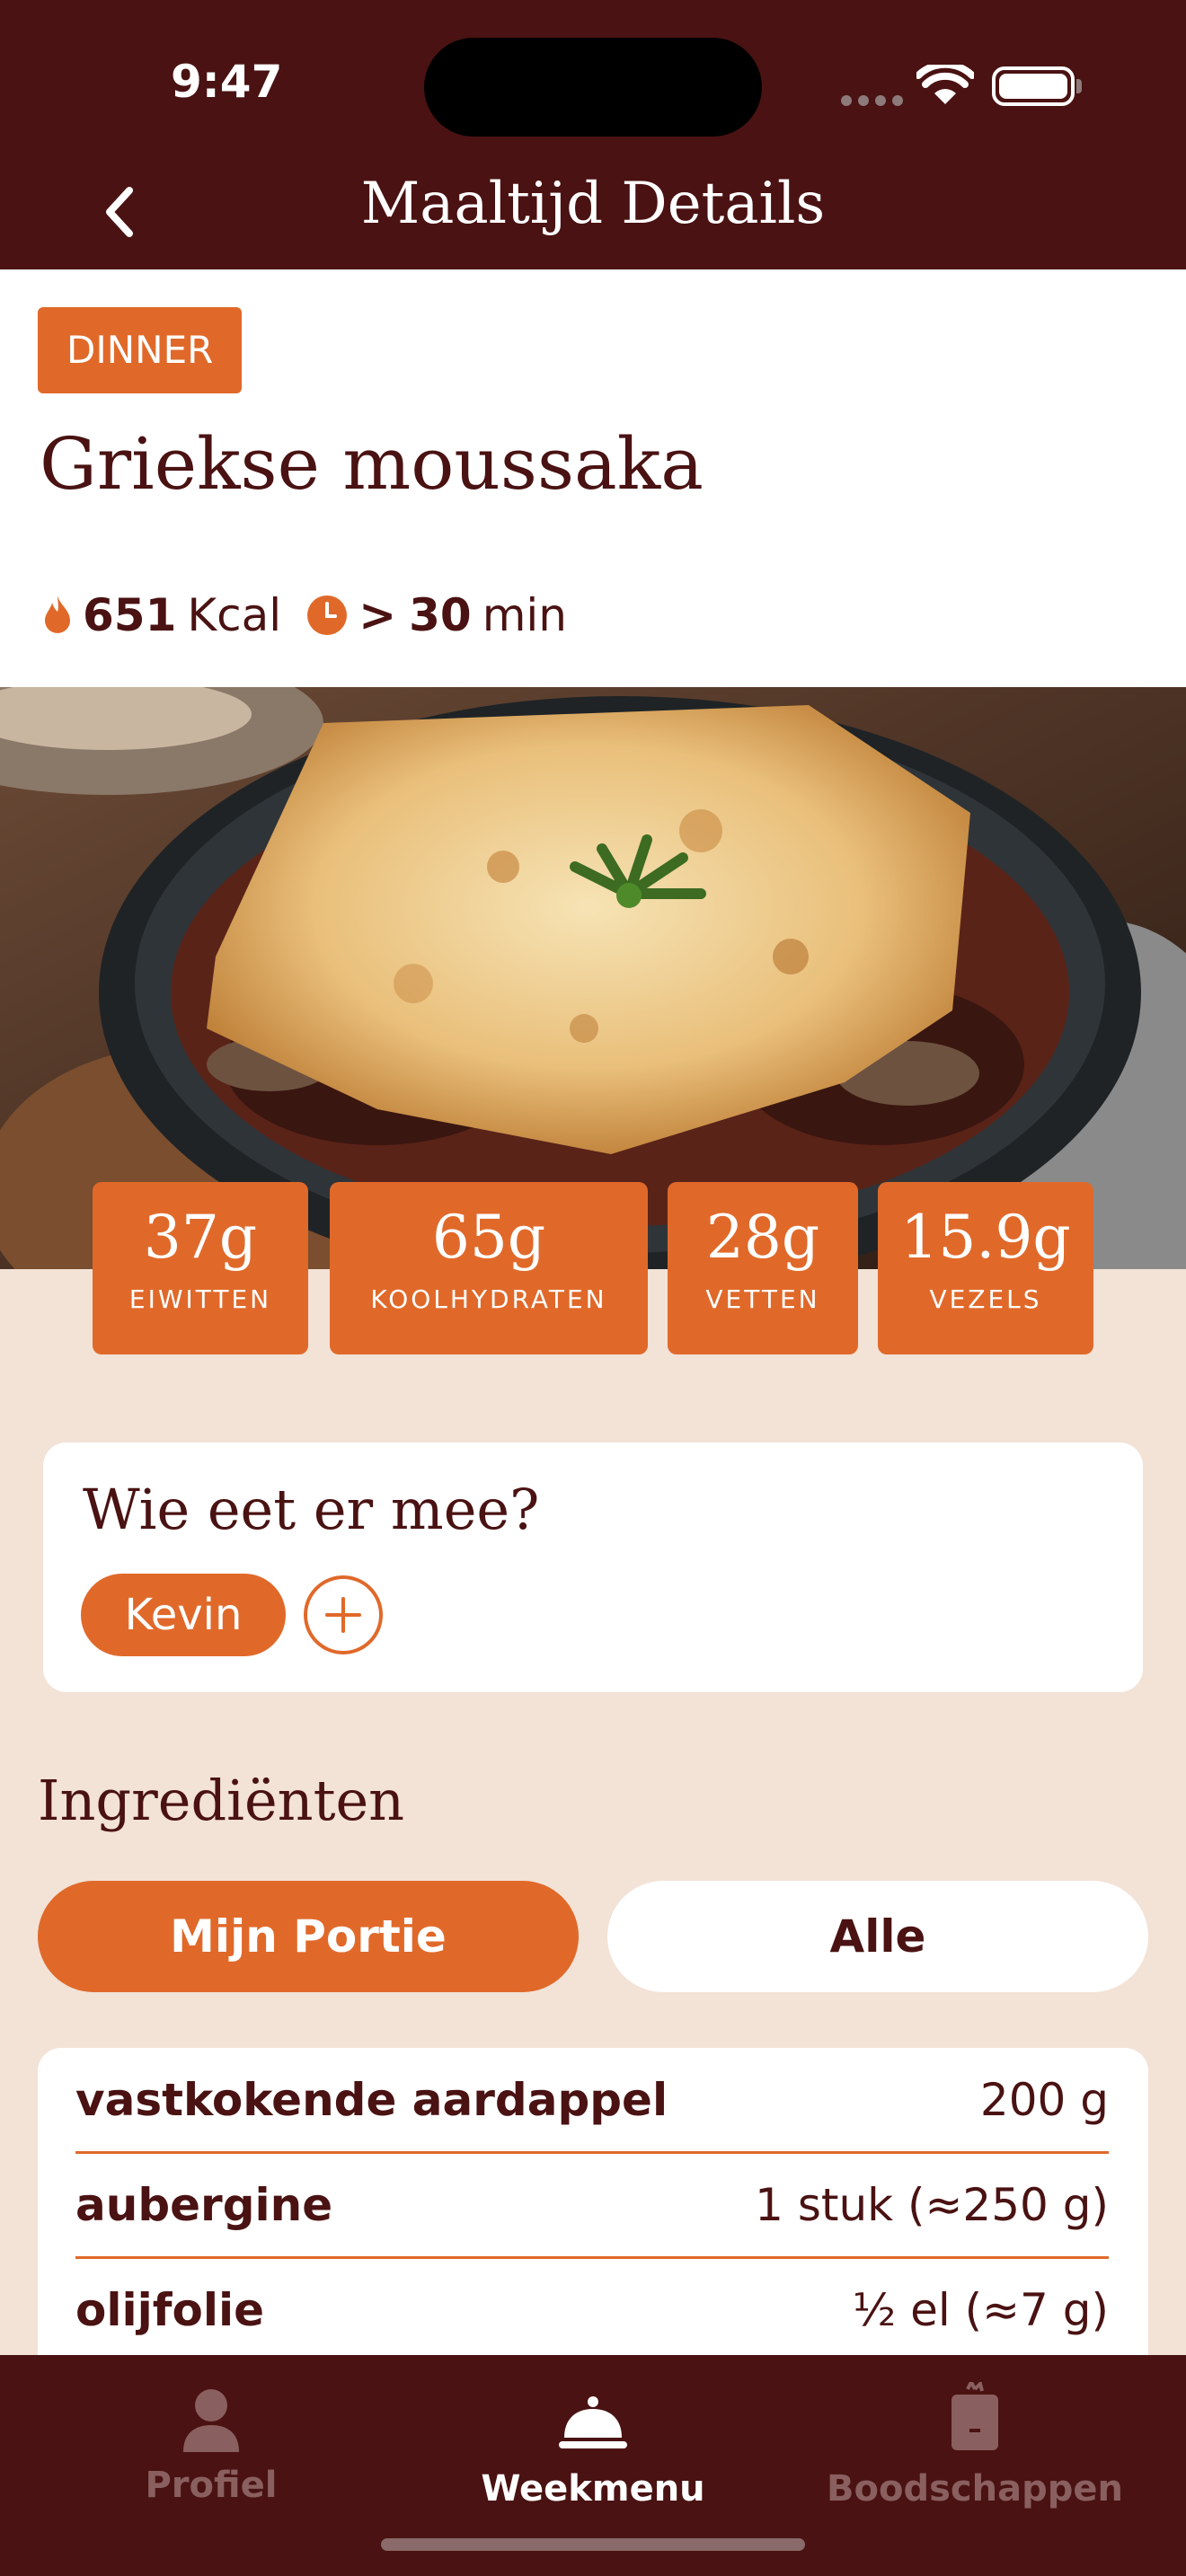 The image size is (1186, 2576). I want to click on tab-label: Profiel, so click(211, 2485).